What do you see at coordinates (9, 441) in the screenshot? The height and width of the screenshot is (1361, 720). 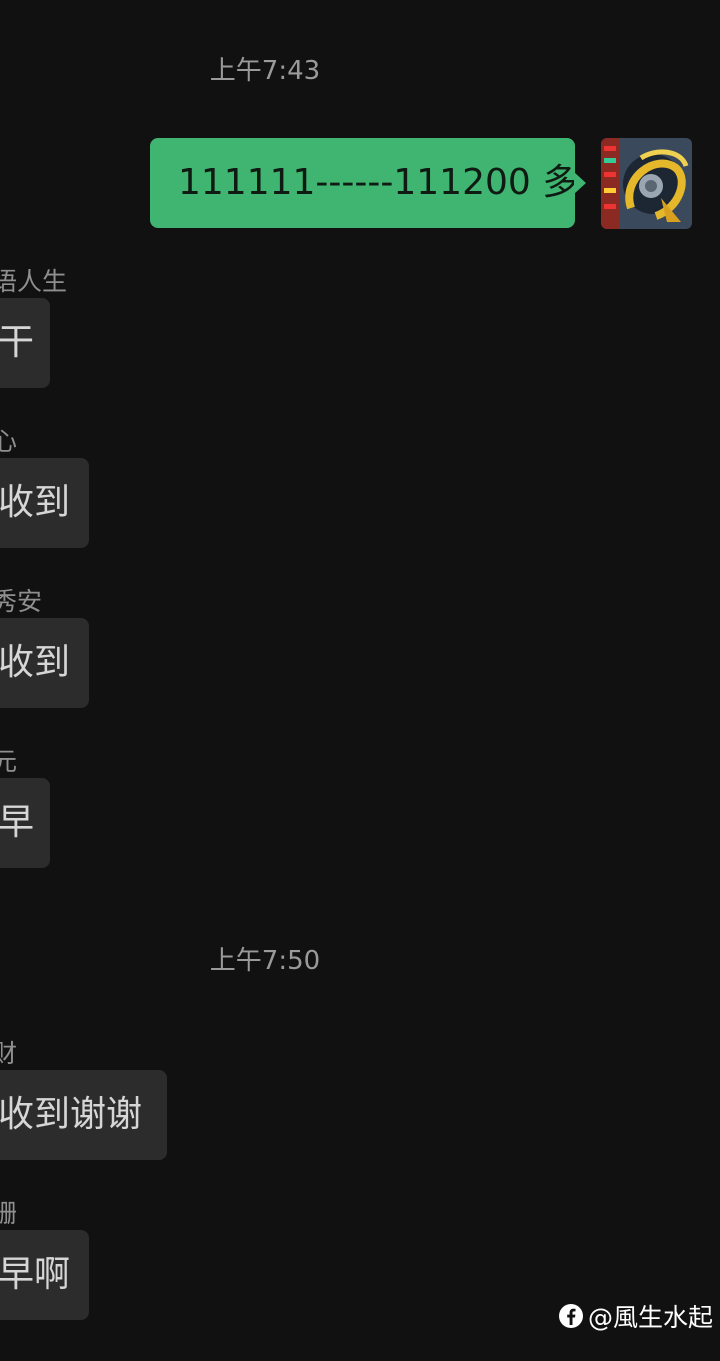 I see `sender-name: 心` at bounding box center [9, 441].